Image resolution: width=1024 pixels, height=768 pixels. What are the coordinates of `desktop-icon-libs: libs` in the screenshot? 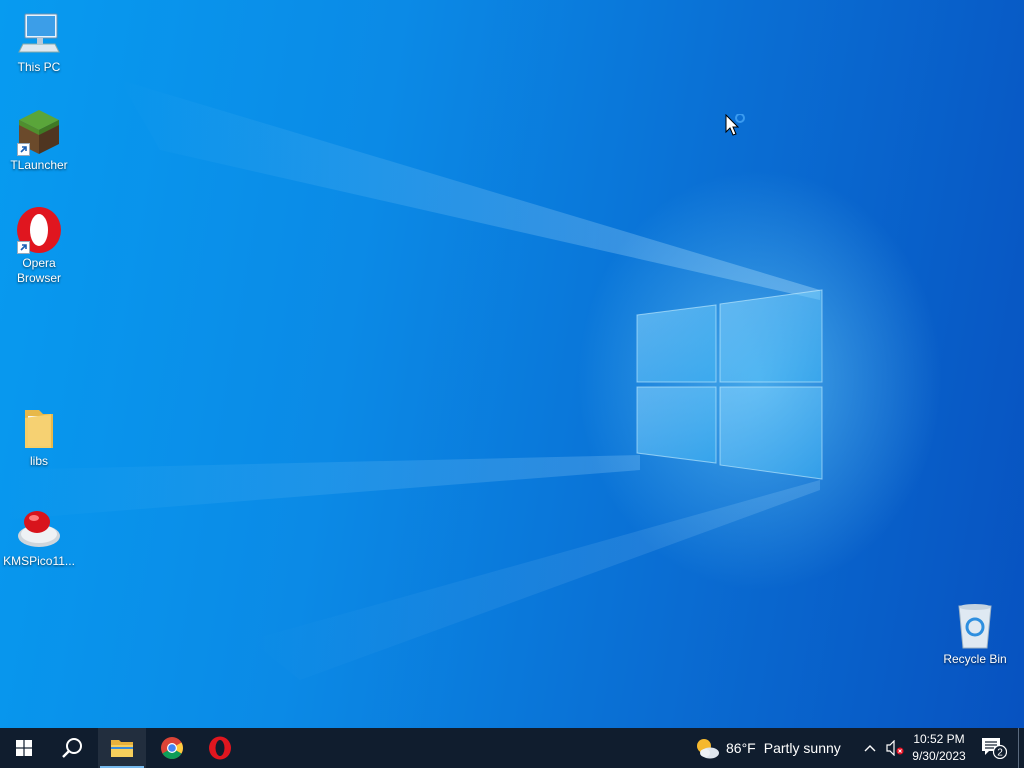 It's located at (39, 436).